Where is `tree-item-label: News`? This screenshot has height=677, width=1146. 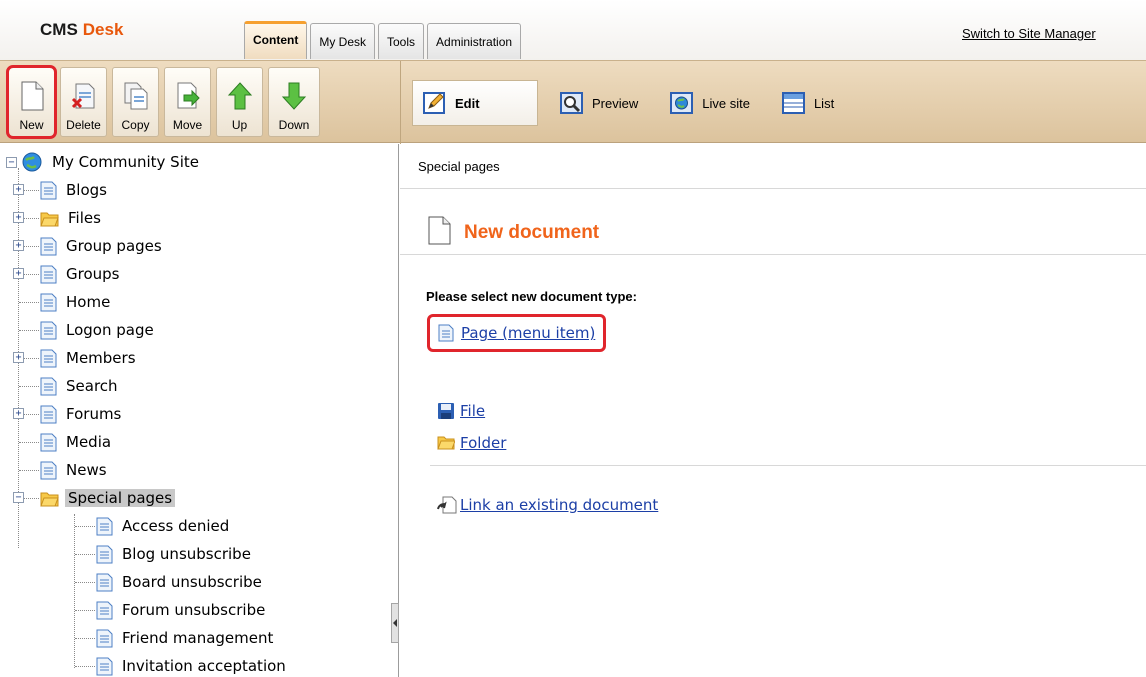 tree-item-label: News is located at coordinates (86, 470).